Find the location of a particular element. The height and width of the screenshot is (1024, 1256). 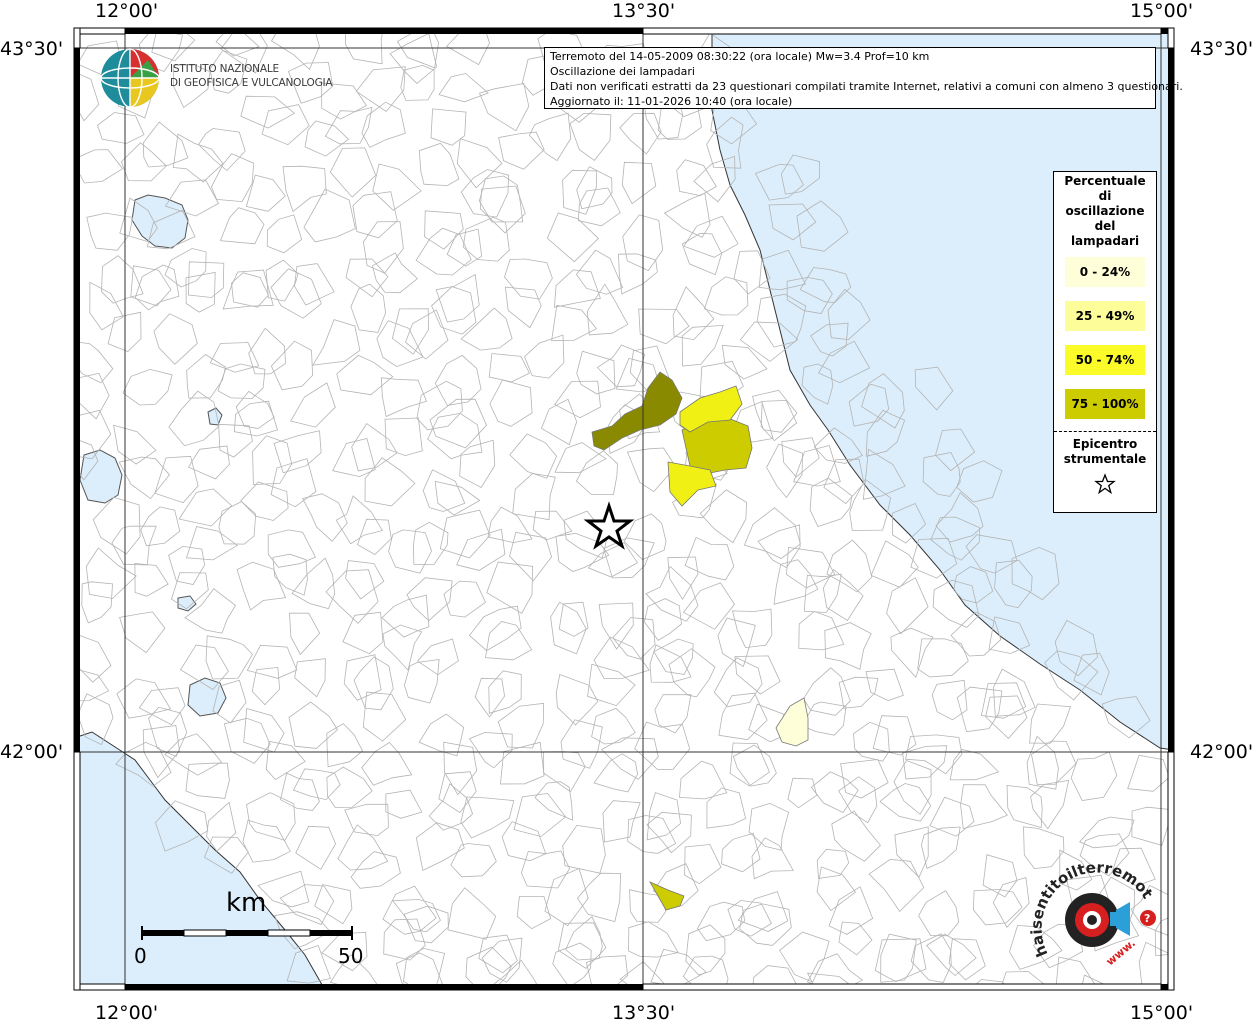

legend-title-line: Percentuale is located at coordinates (1105, 181).